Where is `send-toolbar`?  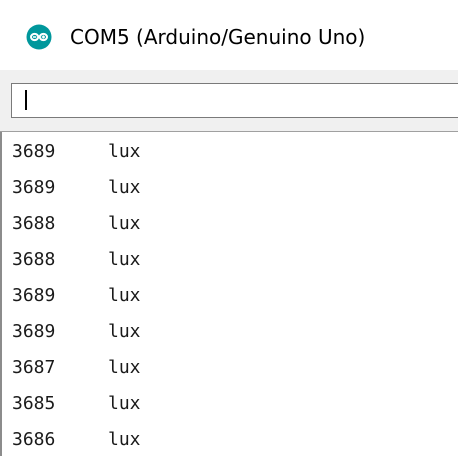
send-toolbar is located at coordinates (229, 101).